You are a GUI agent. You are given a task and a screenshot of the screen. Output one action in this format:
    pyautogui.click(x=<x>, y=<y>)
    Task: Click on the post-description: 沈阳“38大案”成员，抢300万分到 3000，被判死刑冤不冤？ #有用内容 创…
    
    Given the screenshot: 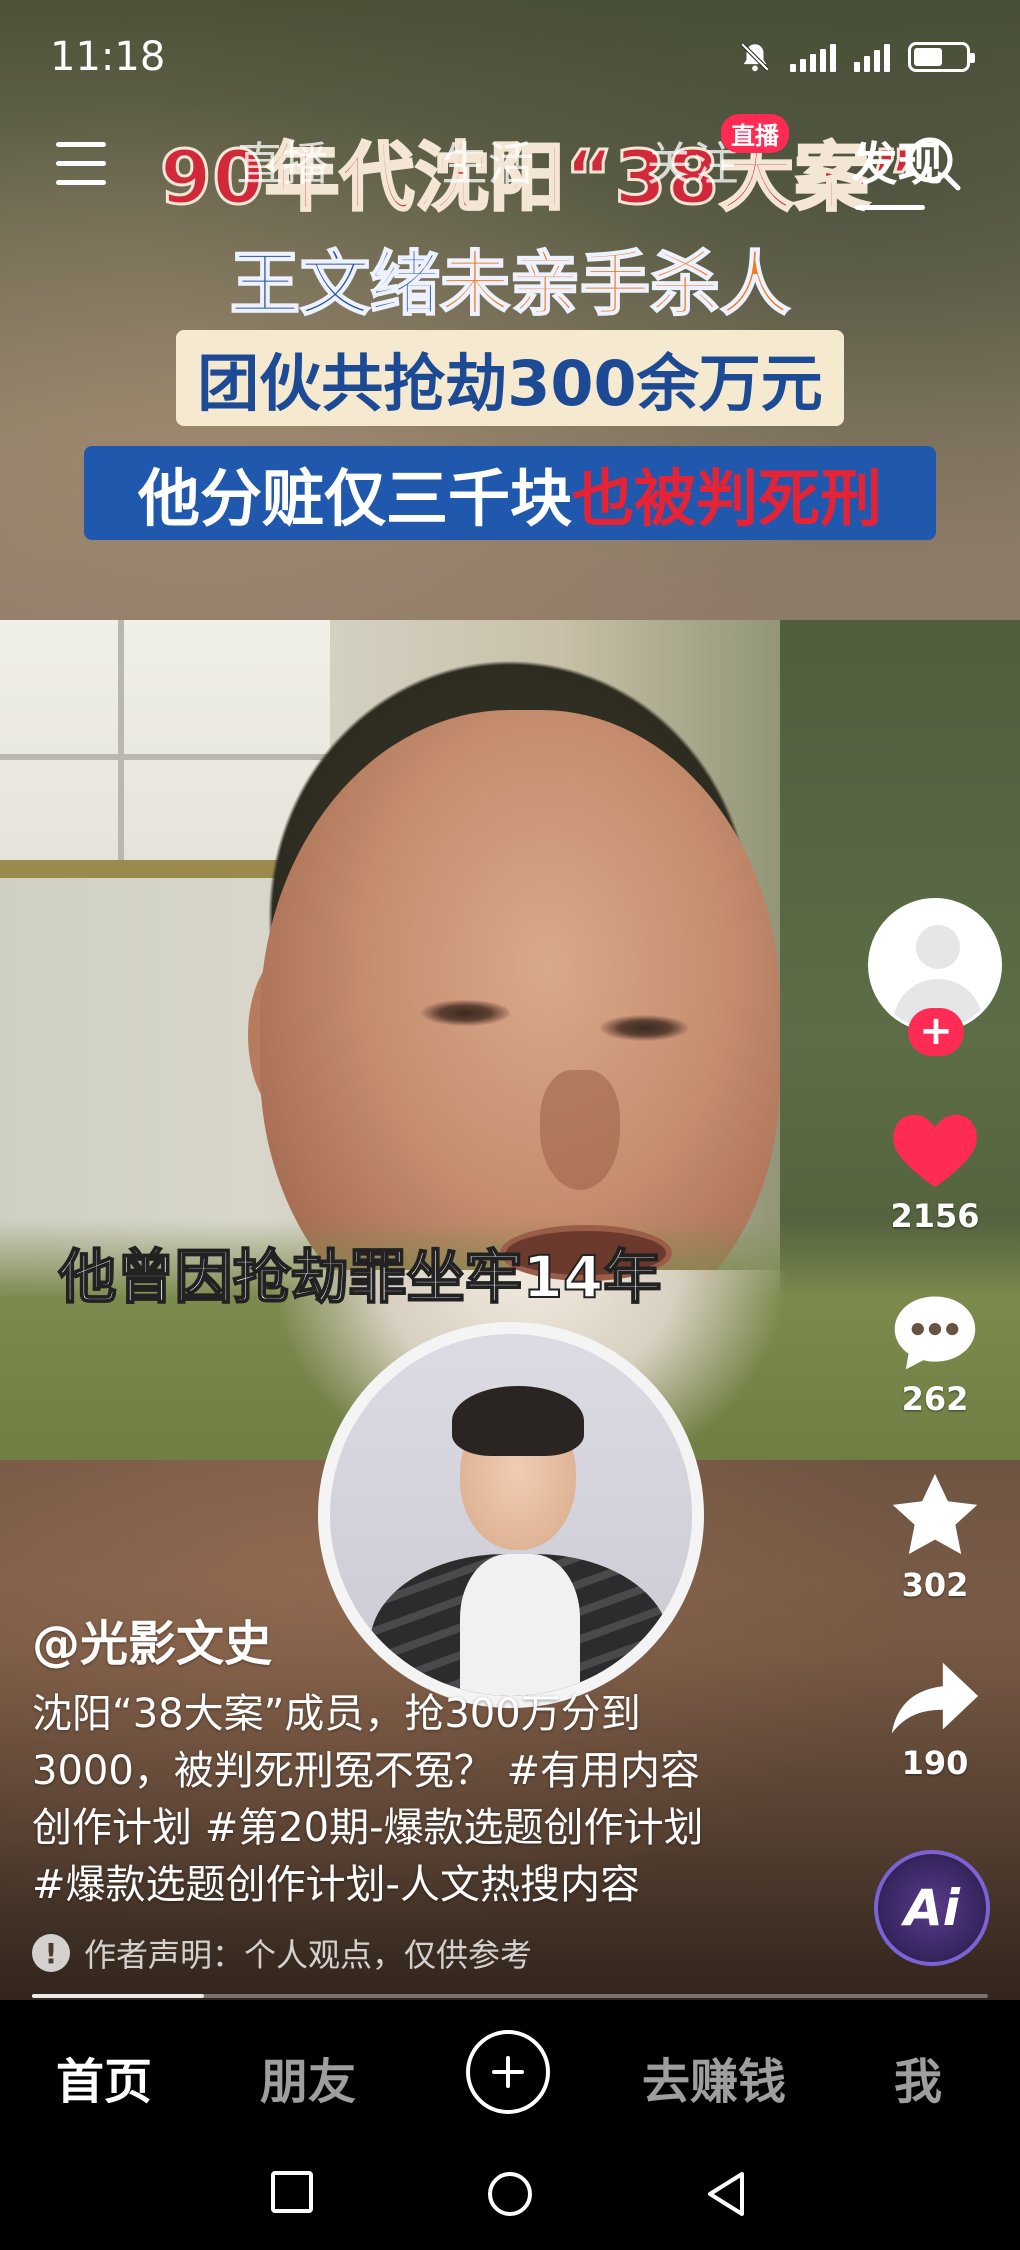 What is the action you would take?
    pyautogui.click(x=392, y=1800)
    